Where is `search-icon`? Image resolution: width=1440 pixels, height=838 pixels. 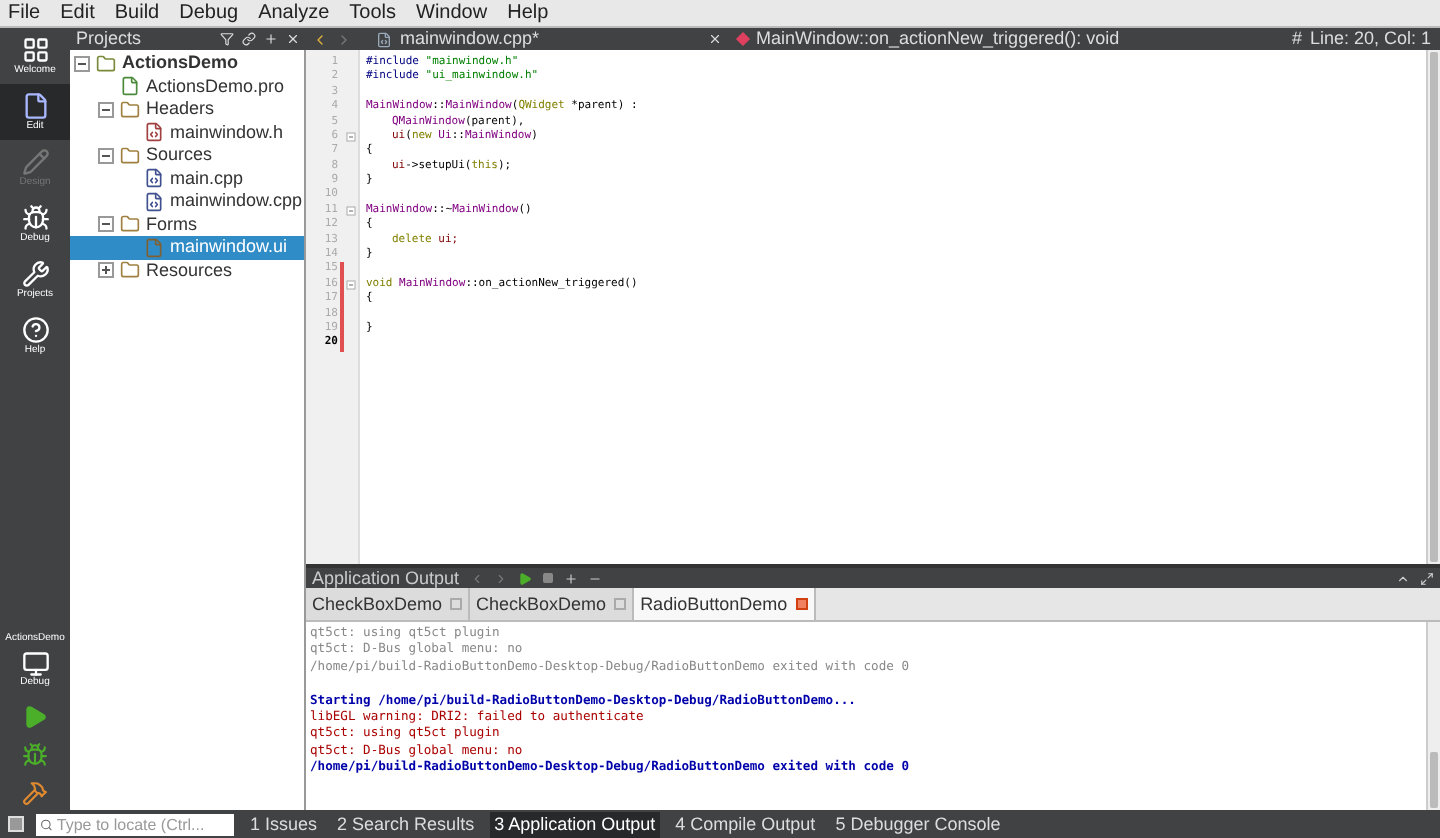
search-icon is located at coordinates (46, 824).